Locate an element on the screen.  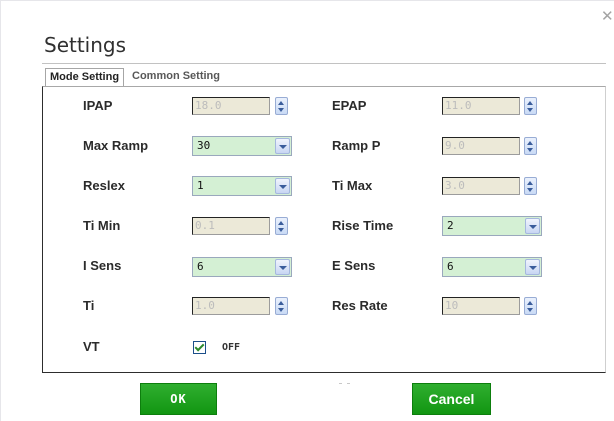
dialog-title: Settings is located at coordinates (85, 45).